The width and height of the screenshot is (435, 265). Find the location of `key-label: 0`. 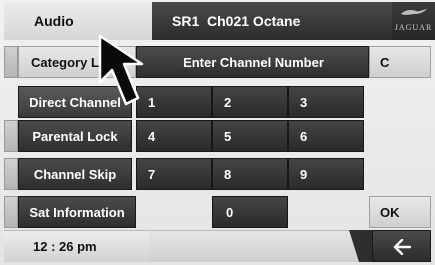

key-label: 0 is located at coordinates (230, 212).